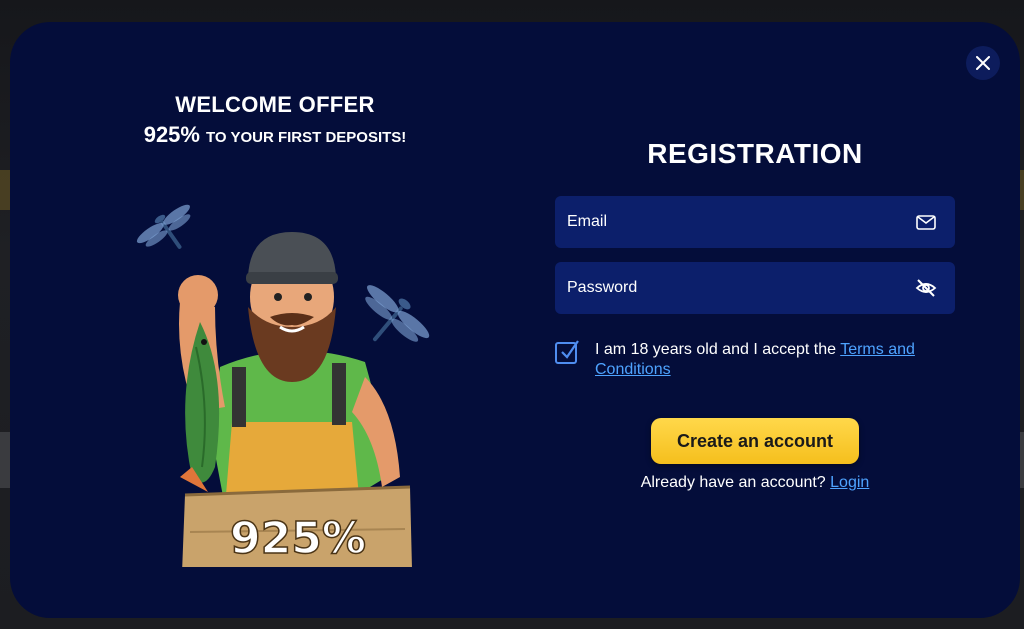 Image resolution: width=1024 pixels, height=629 pixels. Describe the element at coordinates (171, 134) in the screenshot. I see `bonus-percent: 925%` at that location.